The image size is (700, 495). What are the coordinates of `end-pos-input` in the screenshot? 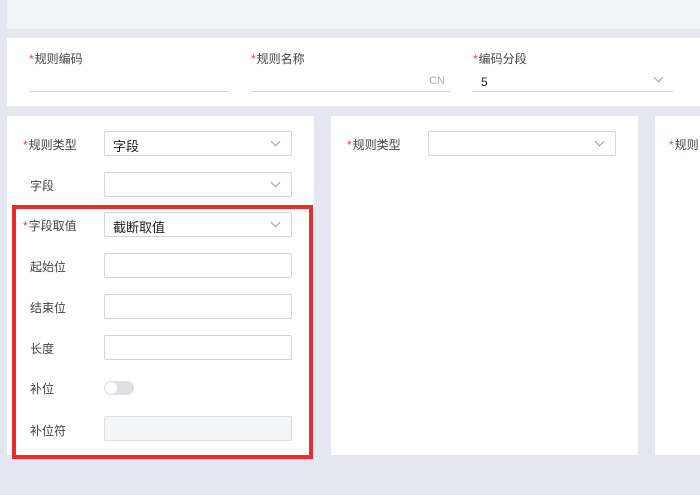 It's located at (198, 306).